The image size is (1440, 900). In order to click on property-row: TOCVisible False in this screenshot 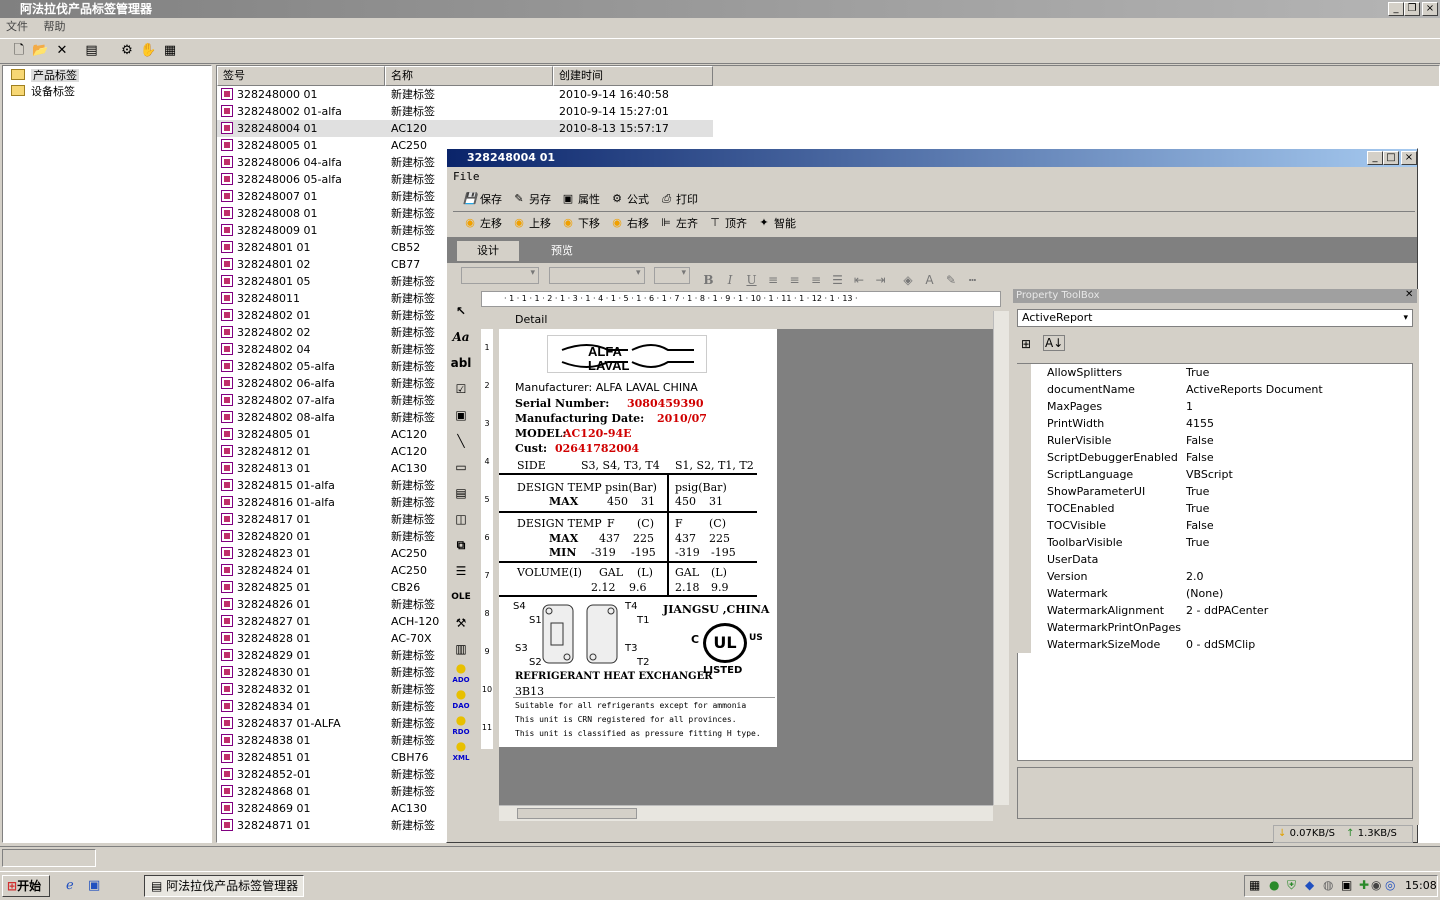, I will do `click(1214, 525)`.